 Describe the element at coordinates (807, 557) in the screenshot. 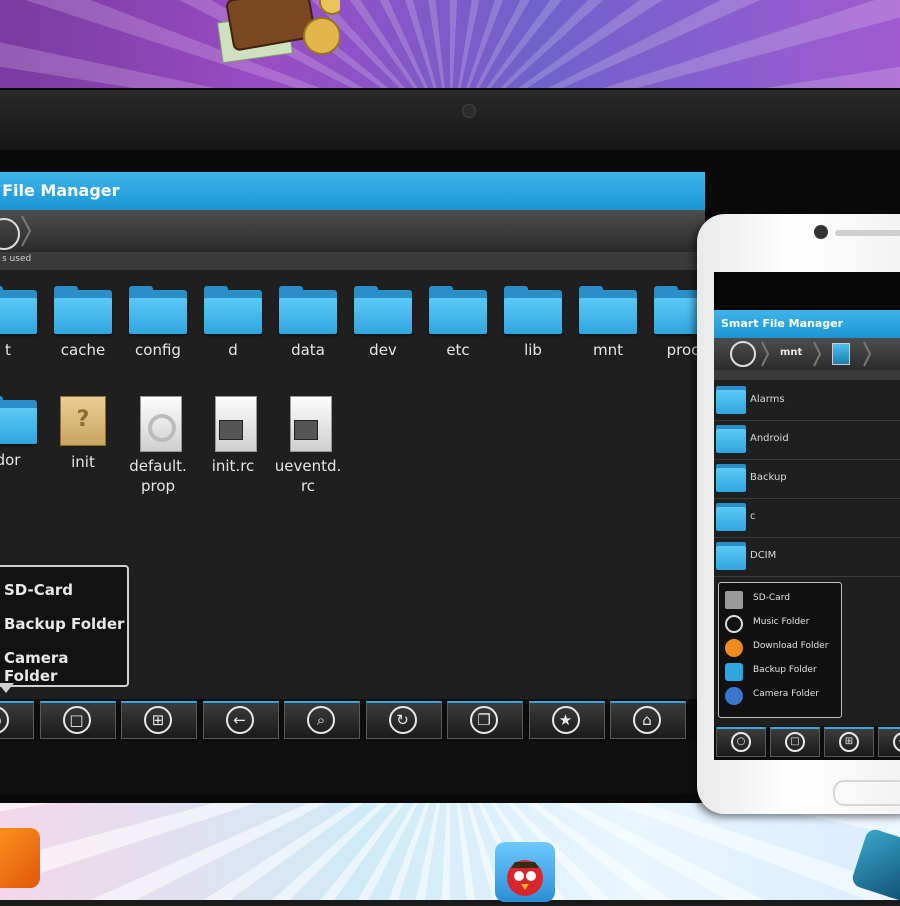

I see `list-item: DCIM` at that location.